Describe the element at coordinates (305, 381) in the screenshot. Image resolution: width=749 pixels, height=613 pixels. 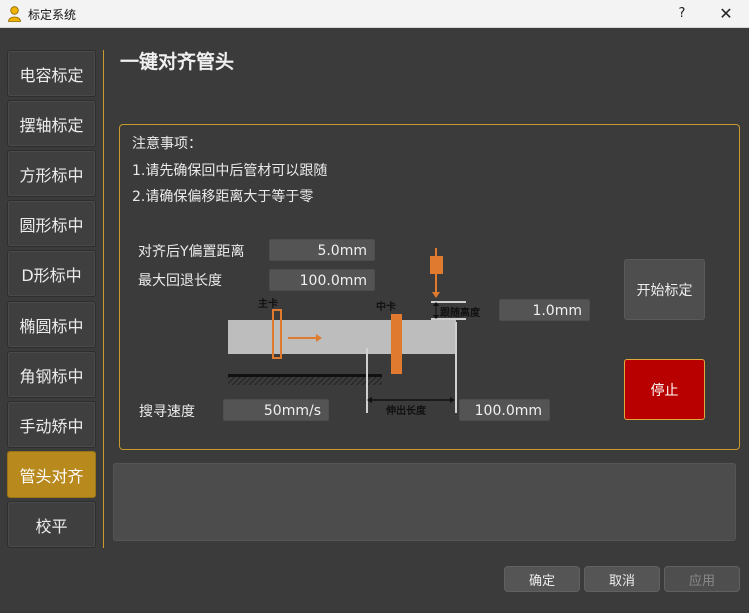
I see `bed-hatch` at that location.